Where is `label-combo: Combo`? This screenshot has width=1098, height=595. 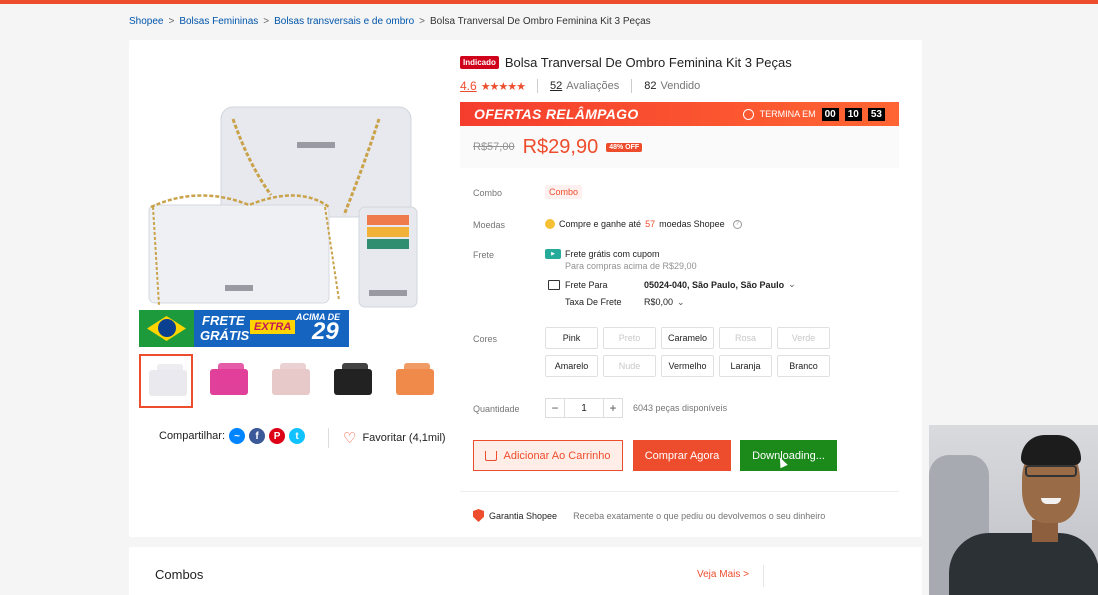 label-combo: Combo is located at coordinates (488, 193).